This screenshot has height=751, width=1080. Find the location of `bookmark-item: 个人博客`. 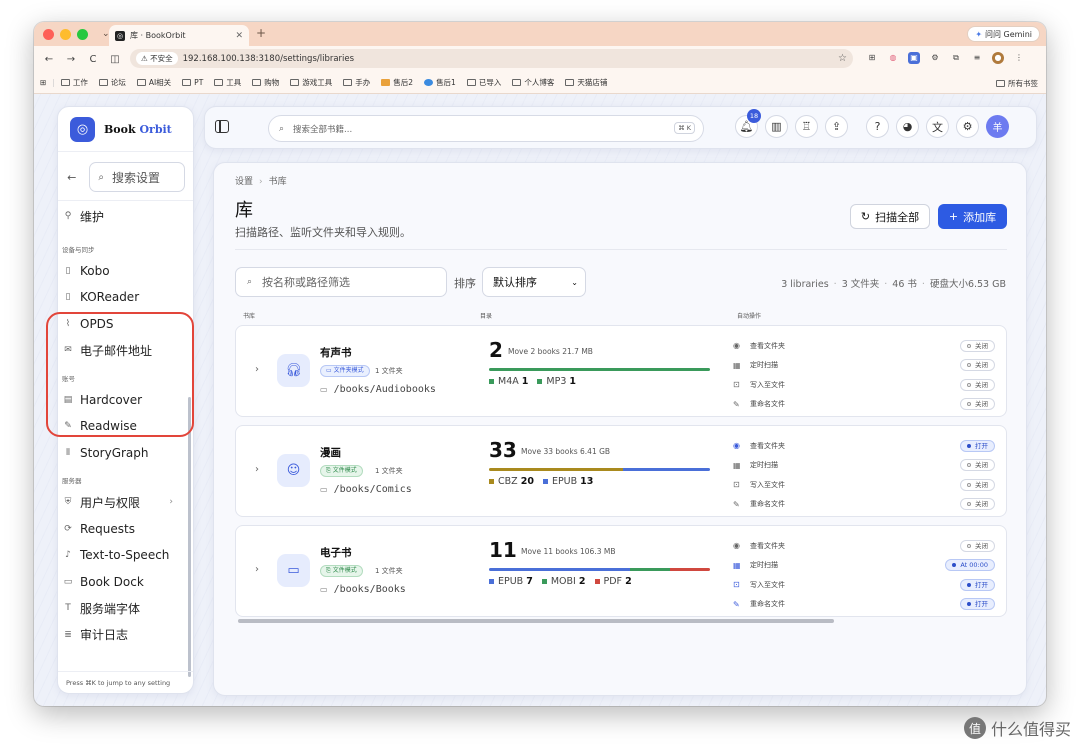

bookmark-item: 个人博客 is located at coordinates (533, 82).